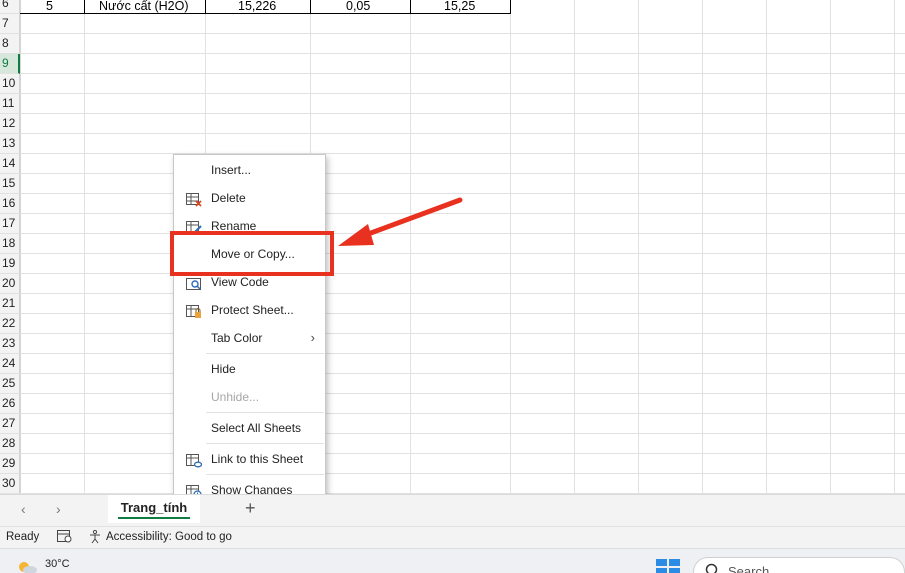  I want to click on column-line-i, so click(702, 247).